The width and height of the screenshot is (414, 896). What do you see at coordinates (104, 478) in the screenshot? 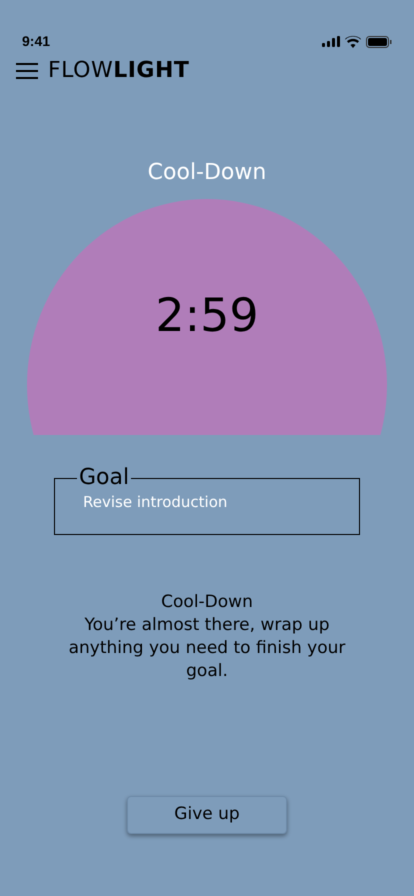
I see `goal-legend: Goal` at bounding box center [104, 478].